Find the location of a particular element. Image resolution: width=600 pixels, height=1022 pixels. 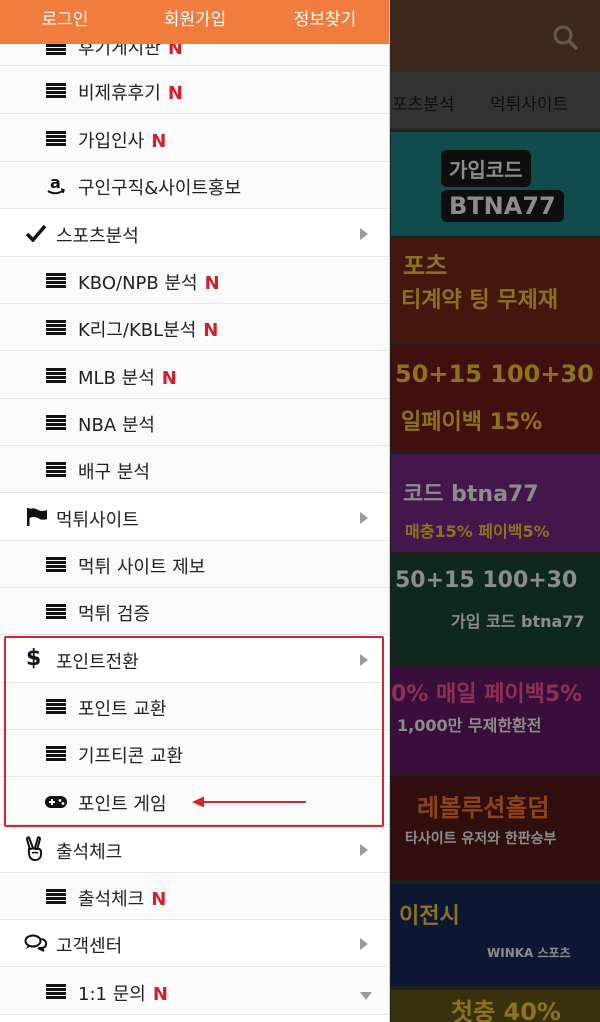

menu-item-label: 출석체크 is located at coordinates (89, 852).